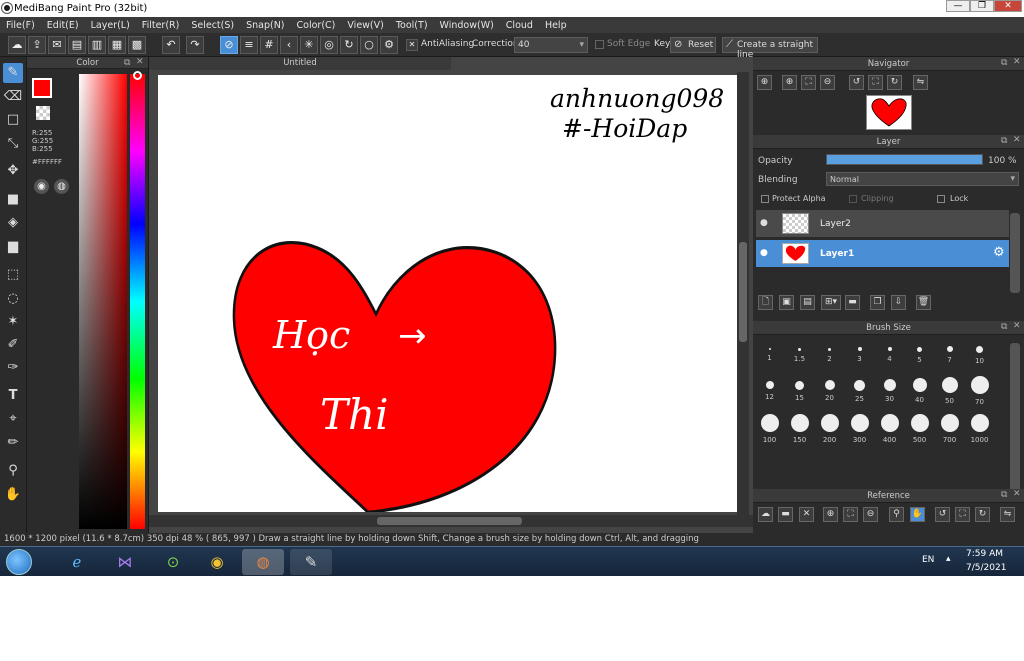  Describe the element at coordinates (13, 144) in the screenshot. I see `line-tool-icon: ⤡` at that location.